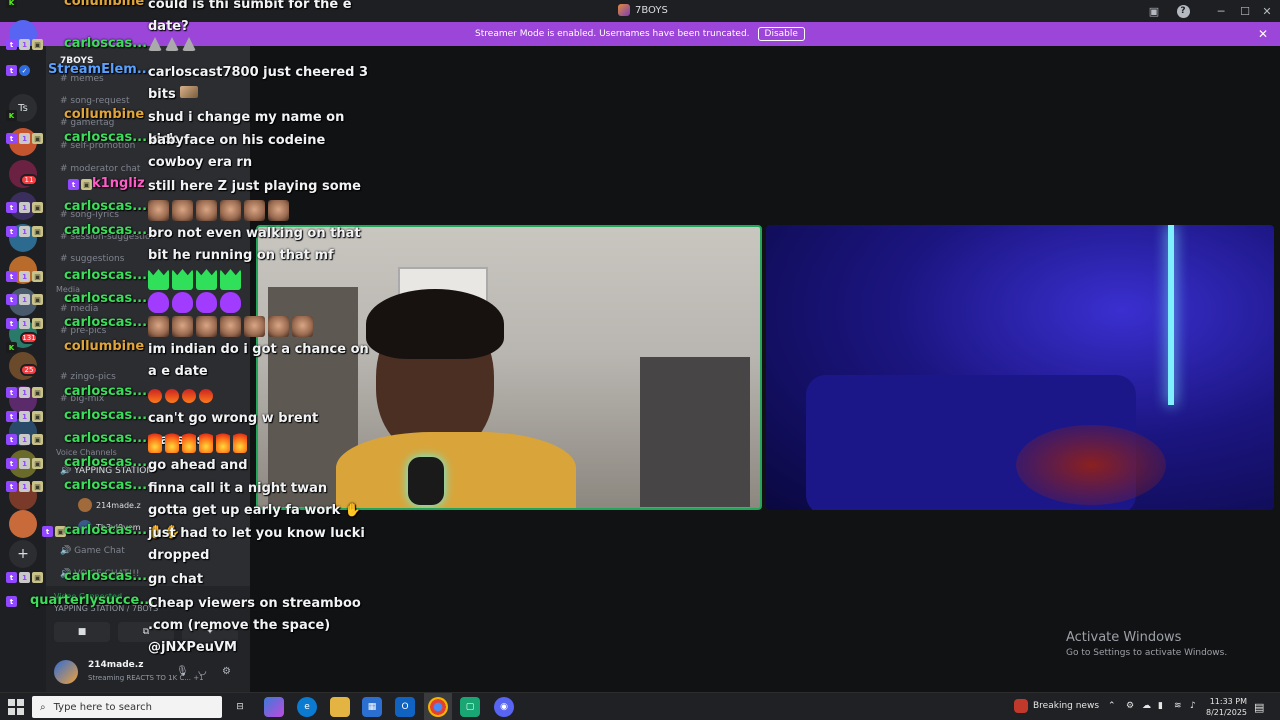  Describe the element at coordinates (340, 707) in the screenshot. I see `file-explorer-icon` at that location.